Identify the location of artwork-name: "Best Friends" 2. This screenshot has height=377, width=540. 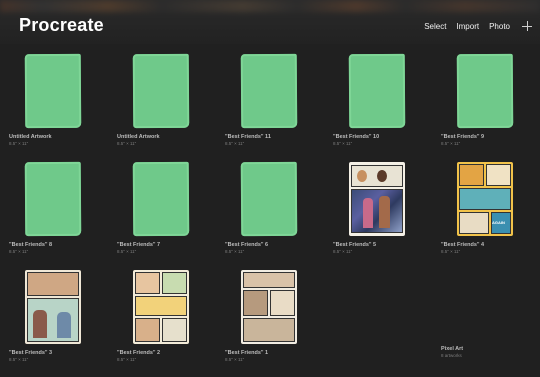
(139, 353).